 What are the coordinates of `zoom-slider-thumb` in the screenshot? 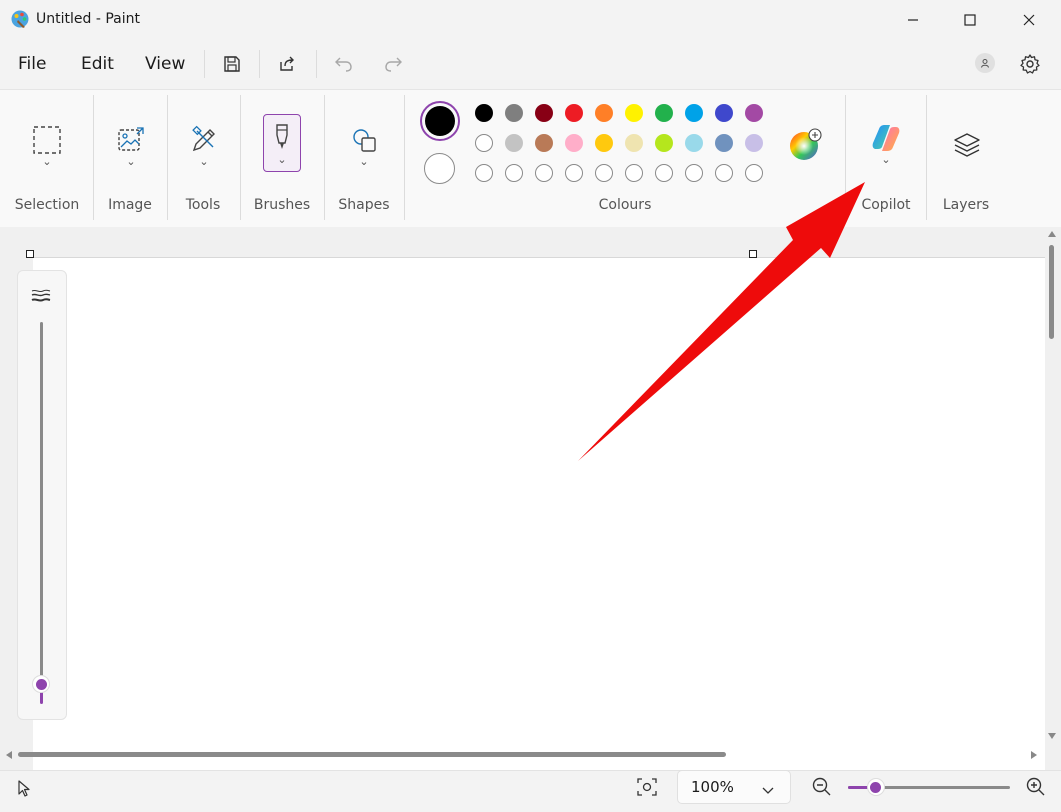 It's located at (875, 787).